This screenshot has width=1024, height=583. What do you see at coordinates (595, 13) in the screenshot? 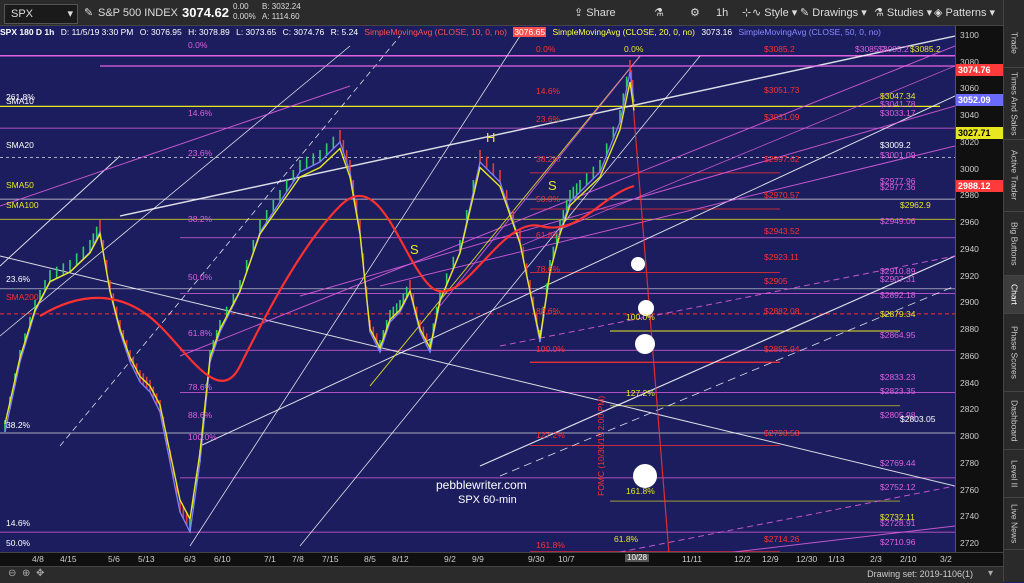
I see `share-button: ⇪ Share` at bounding box center [595, 13].